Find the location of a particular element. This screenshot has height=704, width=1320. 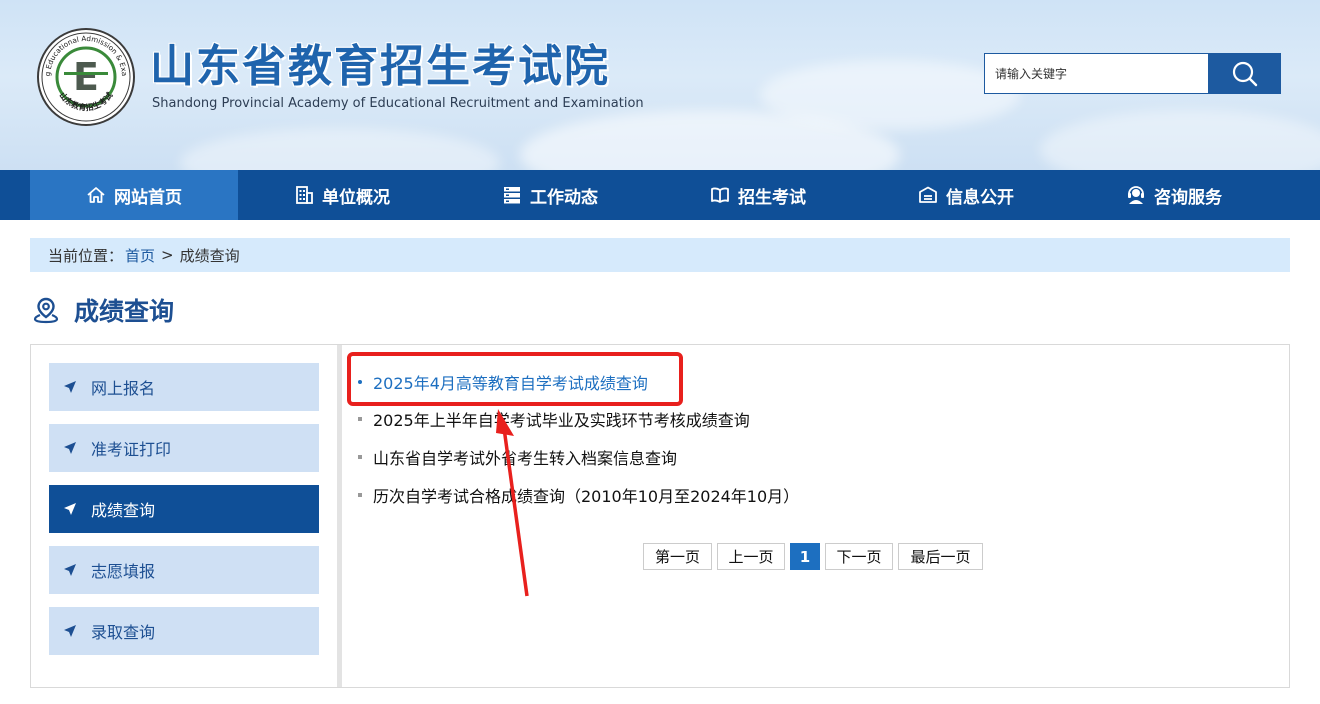

breadcrumb-current: 成绩查询 is located at coordinates (209, 255).